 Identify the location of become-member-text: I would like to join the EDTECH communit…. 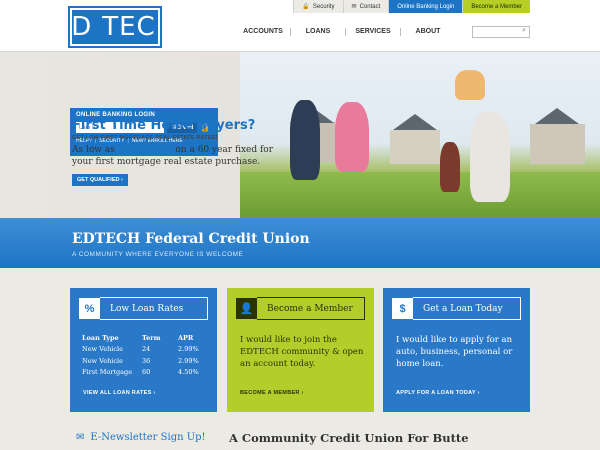
(302, 352).